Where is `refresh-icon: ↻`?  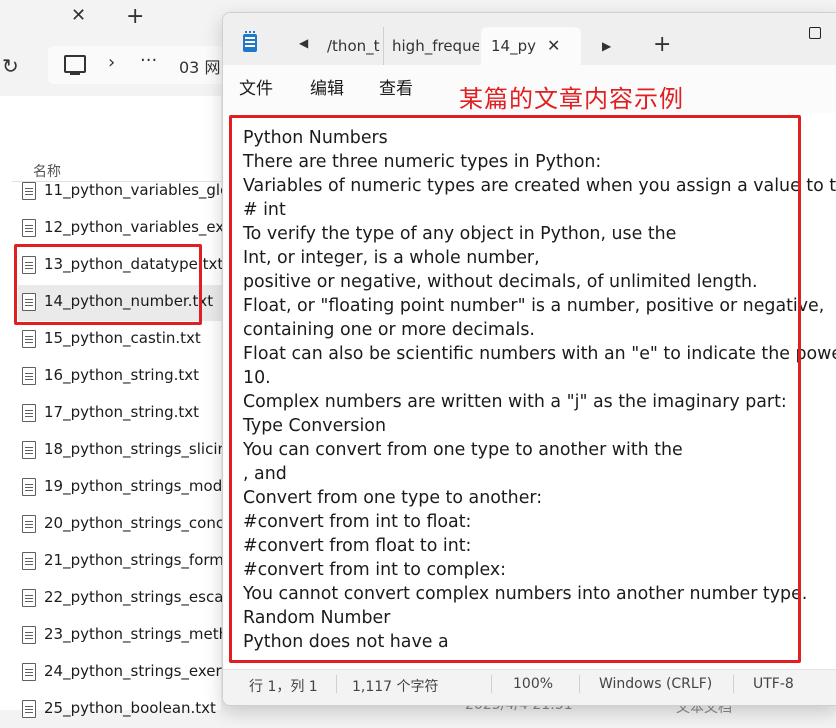
refresh-icon: ↻ is located at coordinates (10, 66).